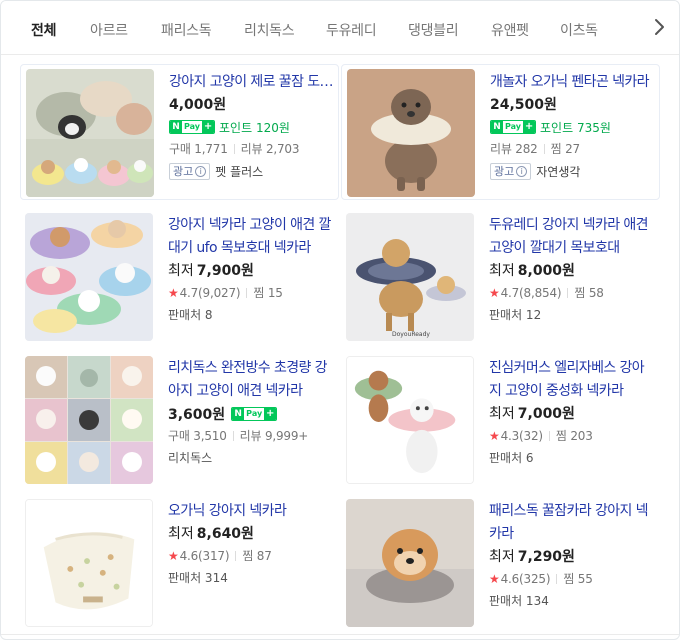 The width and height of the screenshot is (680, 640). What do you see at coordinates (571, 523) in the screenshot?
I see `product-title: 패리스독 꿀잠카라 강아지 넥카라` at bounding box center [571, 523].